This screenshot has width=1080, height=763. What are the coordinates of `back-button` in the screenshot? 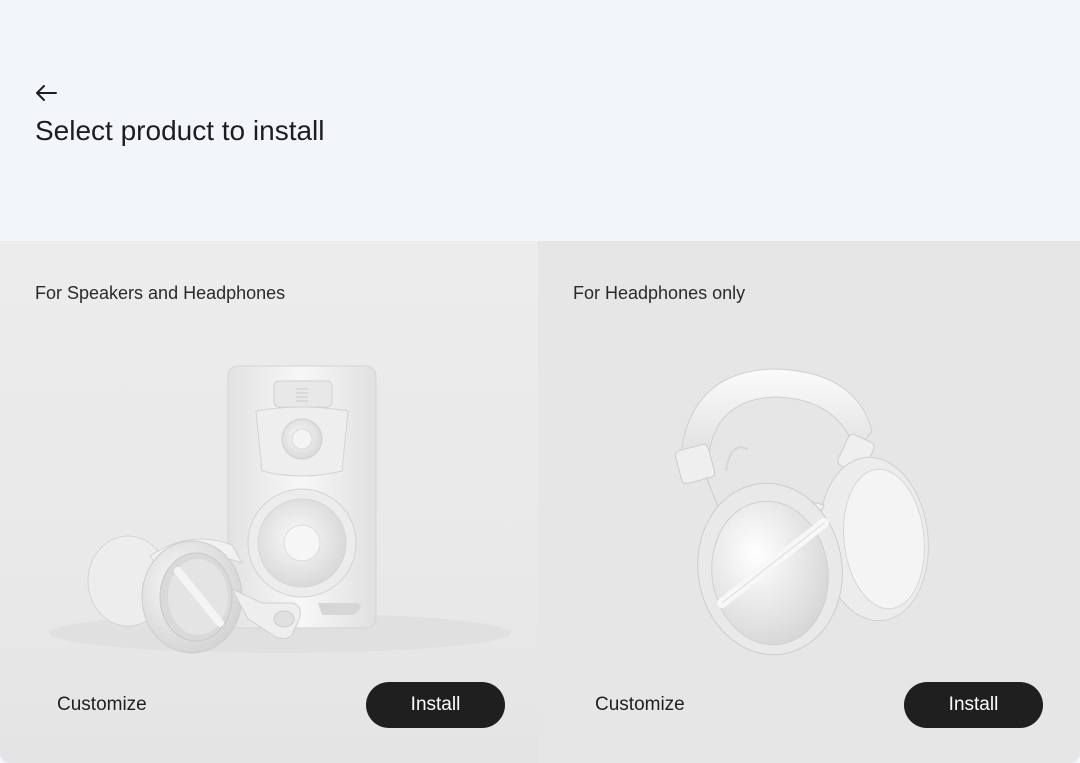 It's located at (46, 93).